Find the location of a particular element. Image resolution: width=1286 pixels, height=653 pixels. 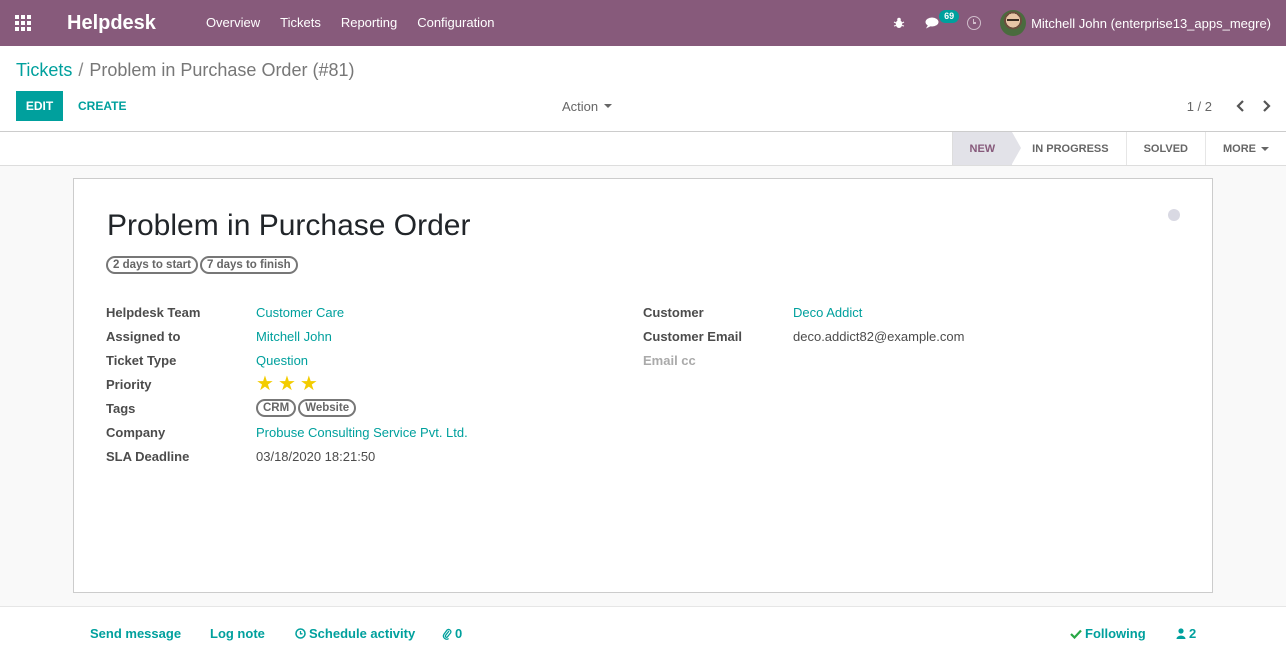

tag-badge: Website is located at coordinates (327, 408).